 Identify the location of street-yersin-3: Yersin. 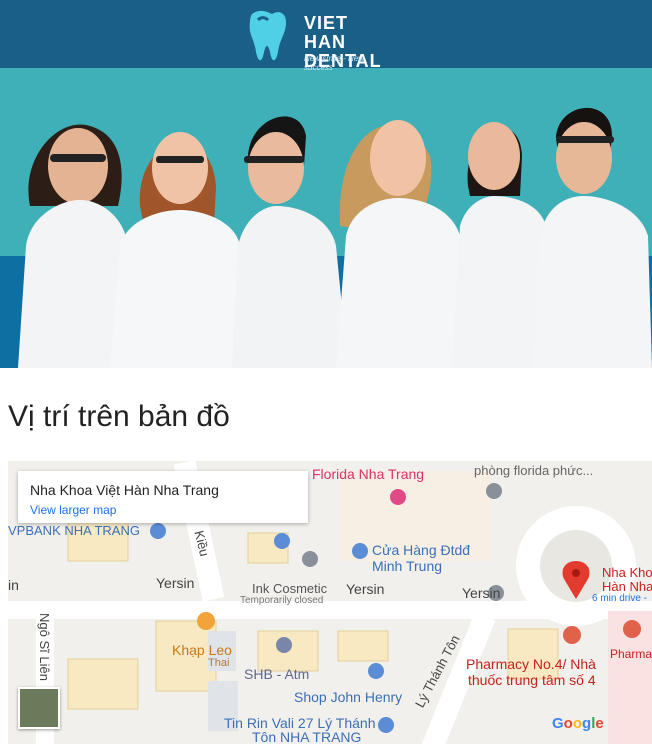
(481, 593).